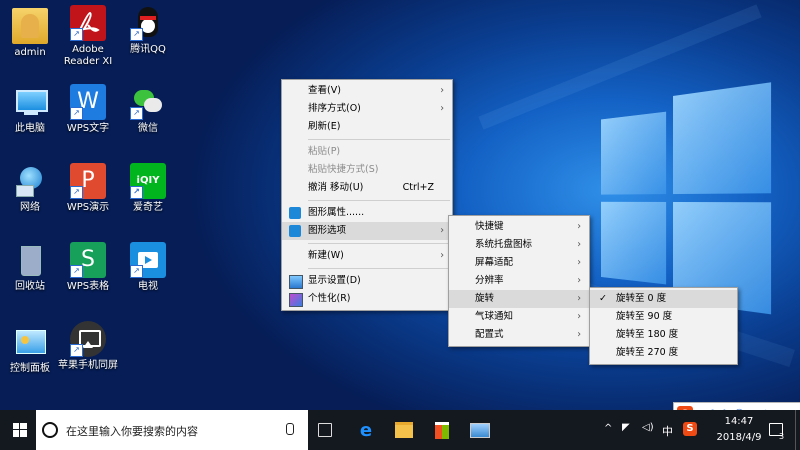 This screenshot has width=800, height=450. I want to click on rotation-90-option: 旋转至 90 度, so click(663, 317).